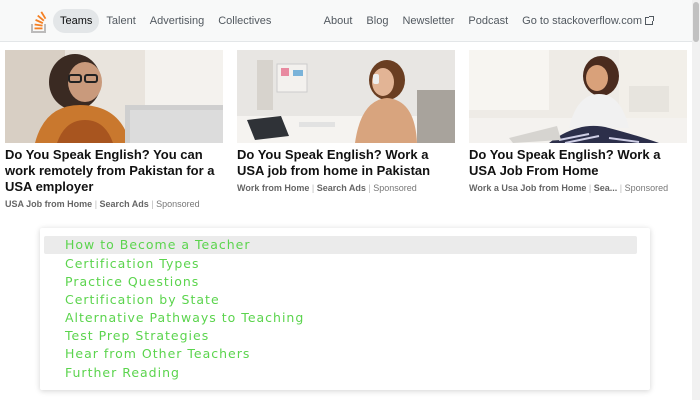 The width and height of the screenshot is (700, 400). What do you see at coordinates (649, 20) in the screenshot?
I see `external-link-icon` at bounding box center [649, 20].